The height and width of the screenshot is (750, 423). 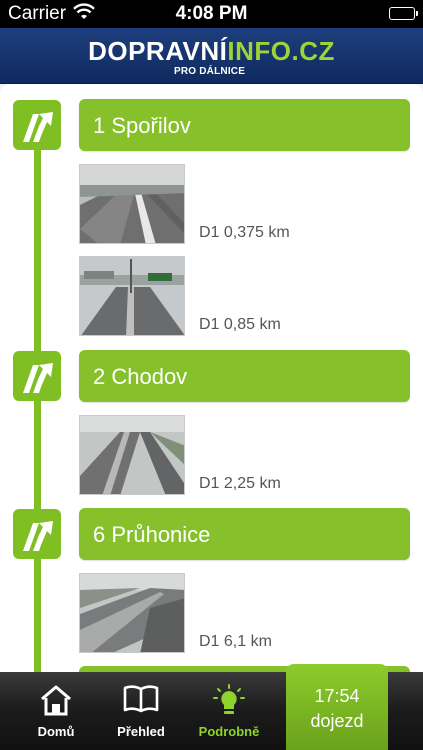 I want to click on tab-overview: Přehled, so click(x=141, y=711).